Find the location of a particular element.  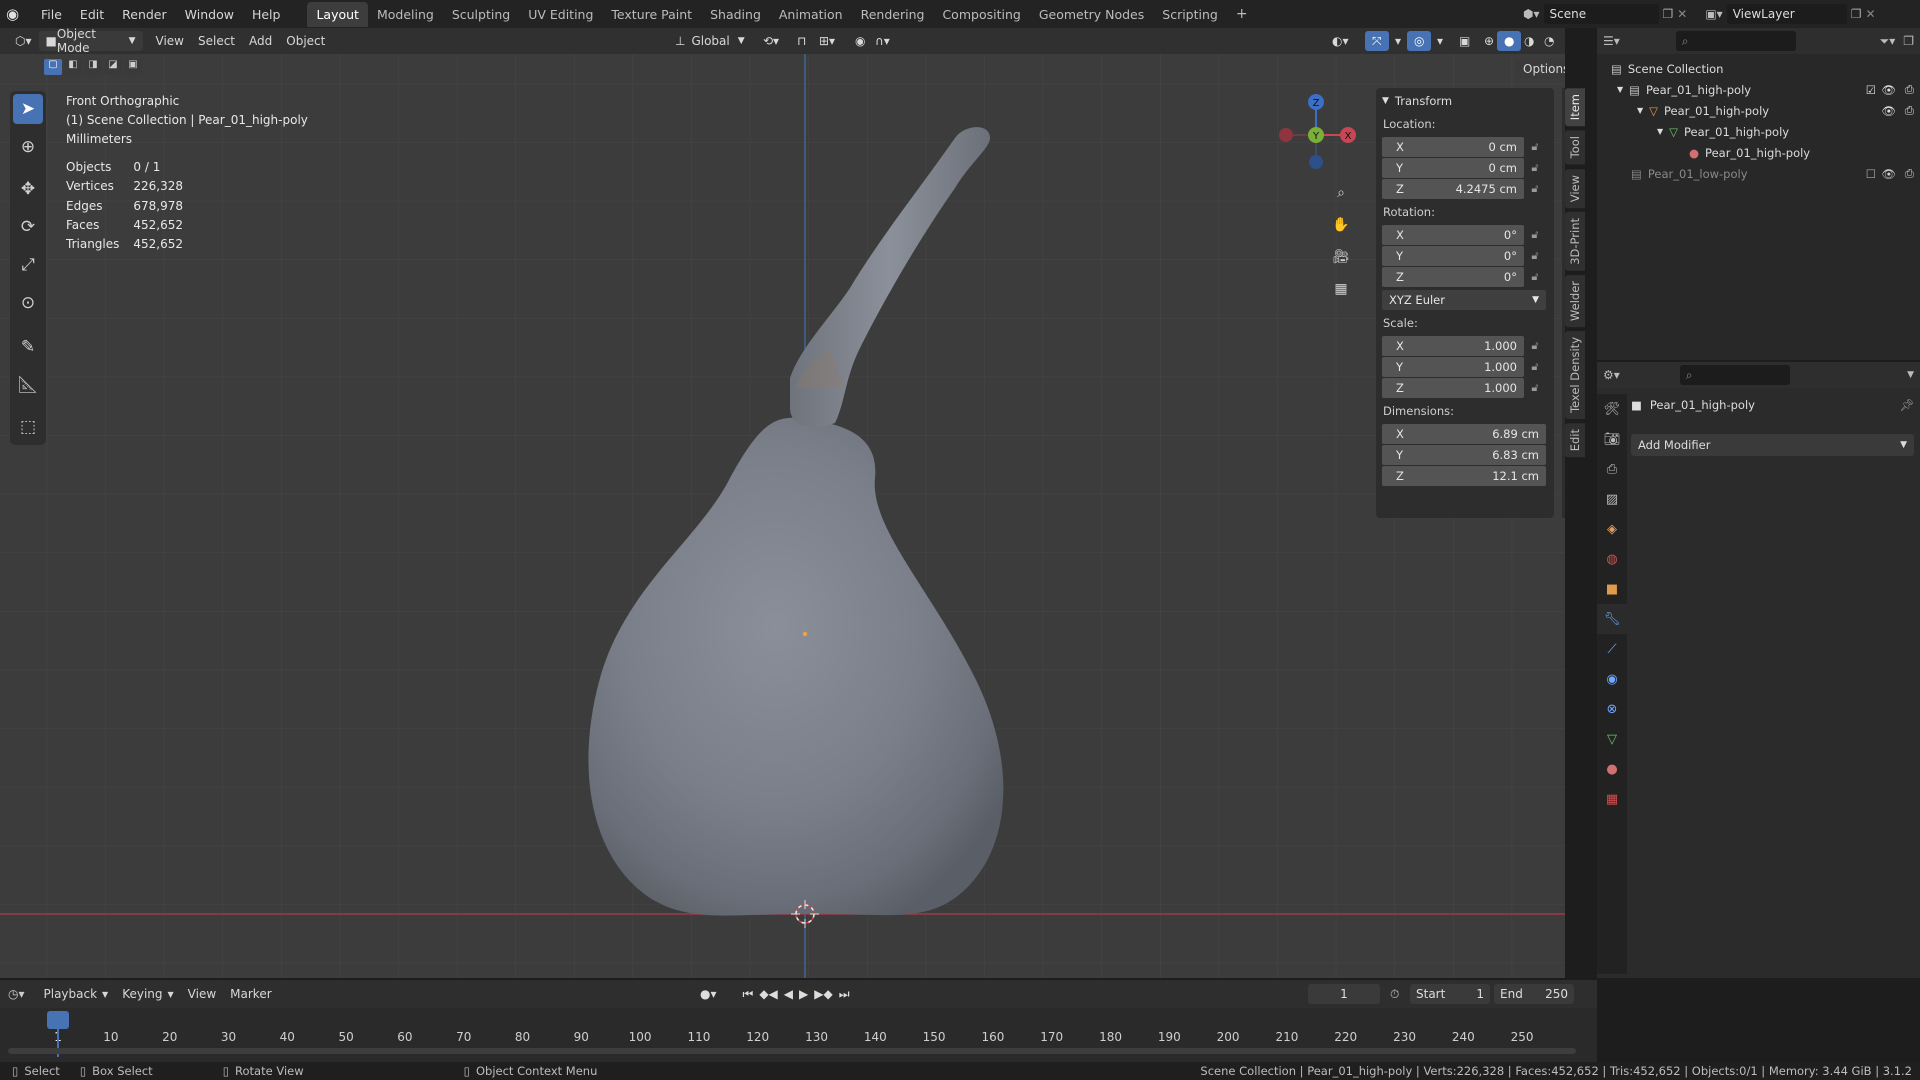

measure-tool: 📐︎ is located at coordinates (28, 385).